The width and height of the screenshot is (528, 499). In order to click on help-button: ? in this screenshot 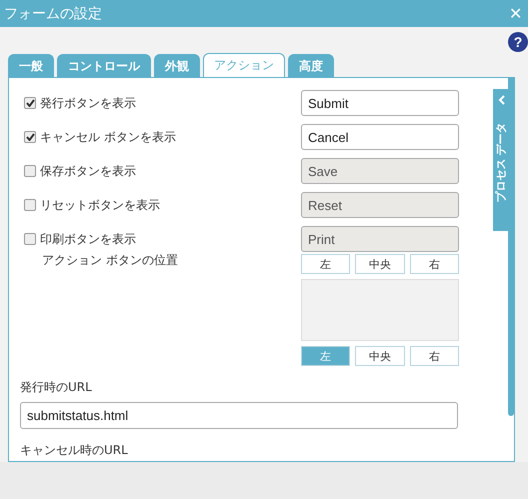, I will do `click(518, 42)`.